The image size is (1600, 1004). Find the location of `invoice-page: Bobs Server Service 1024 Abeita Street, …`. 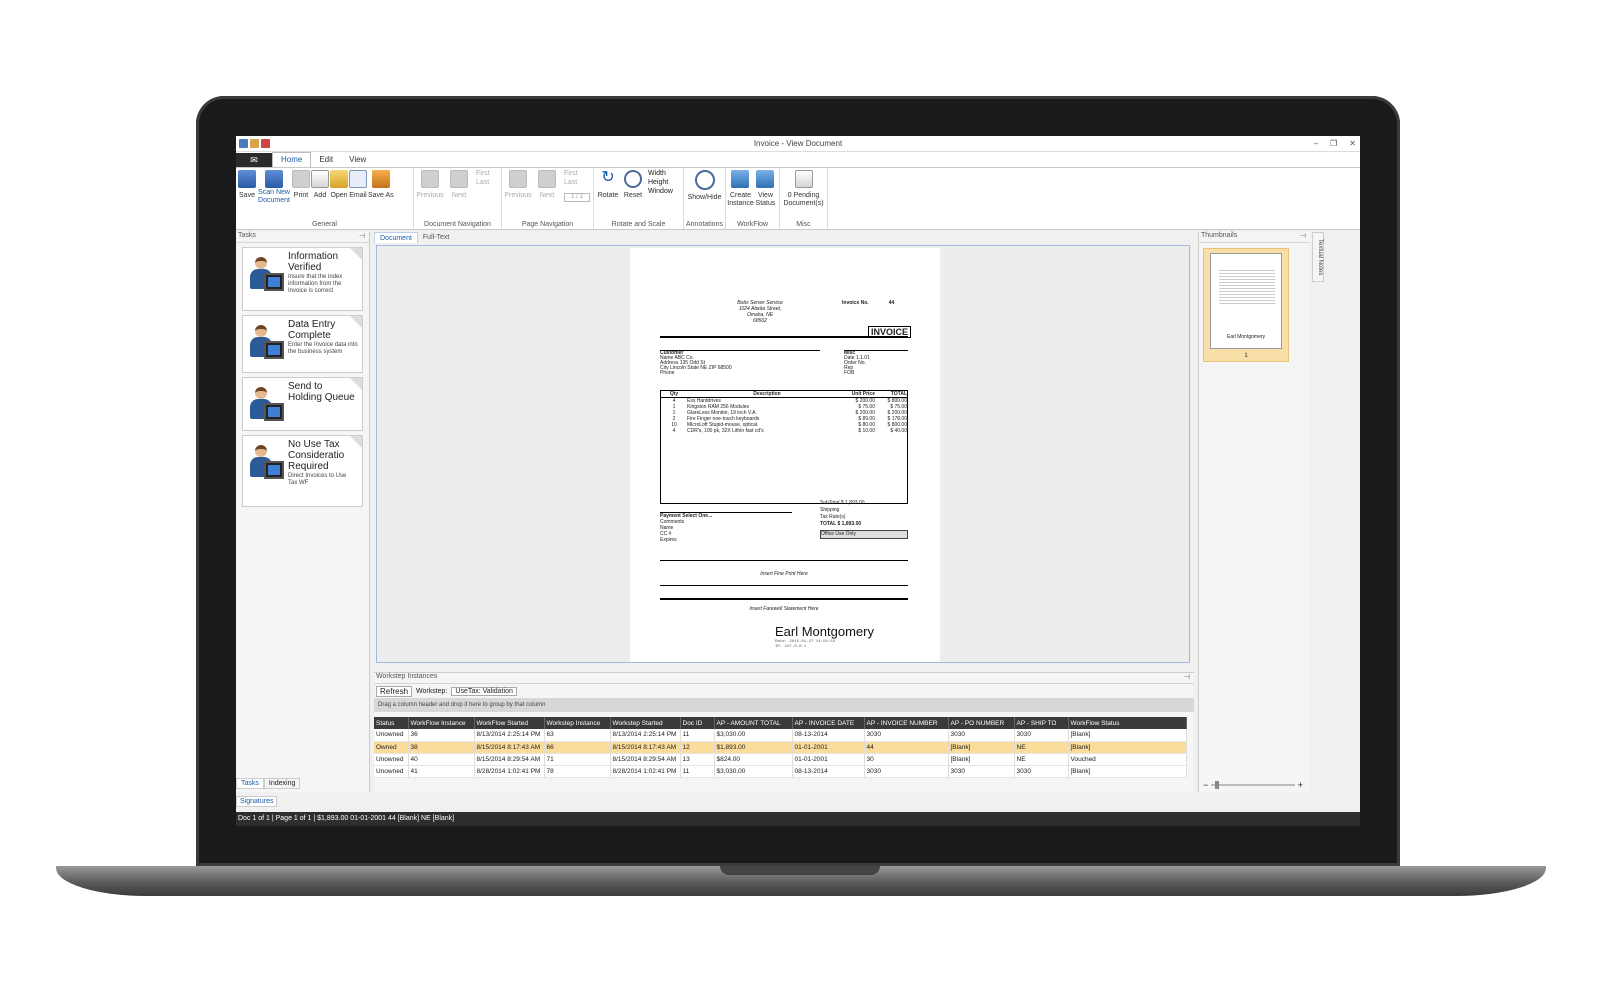

invoice-page: Bobs Server Service 1024 Abeita Street, … is located at coordinates (785, 455).